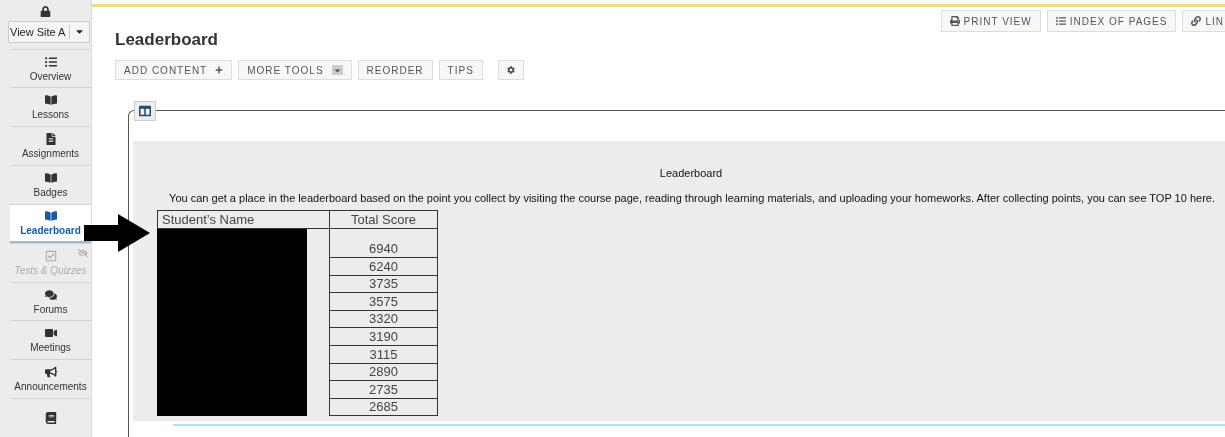  What do you see at coordinates (45, 11) in the screenshot?
I see `lock-icon` at bounding box center [45, 11].